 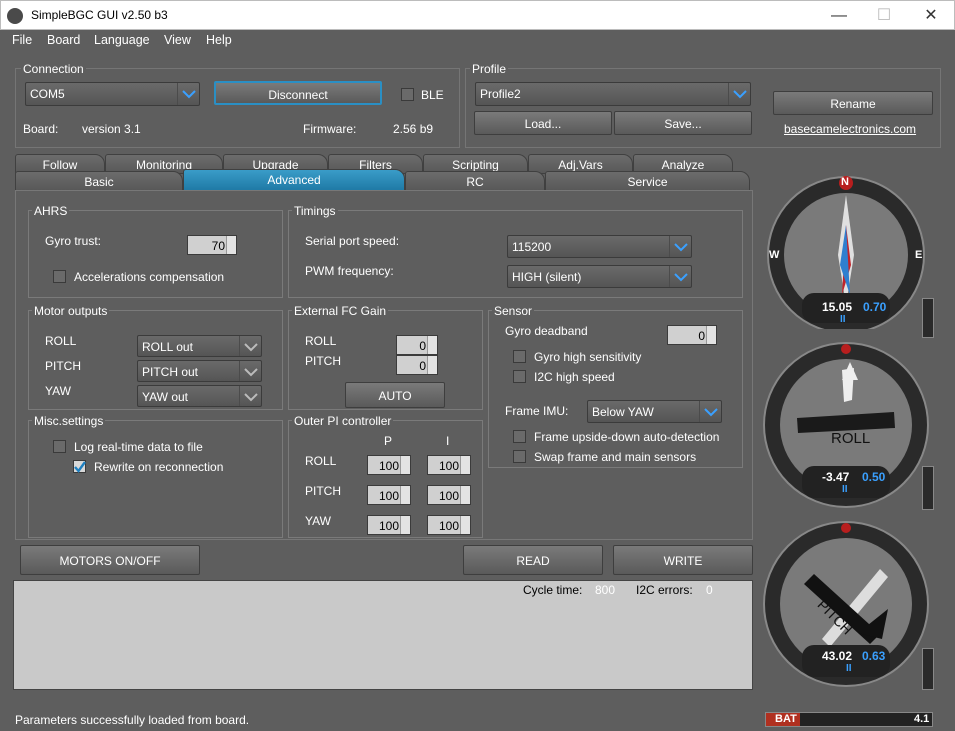 What do you see at coordinates (588, 357) in the screenshot?
I see `gyro-high-label: Gyro high sensitivity` at bounding box center [588, 357].